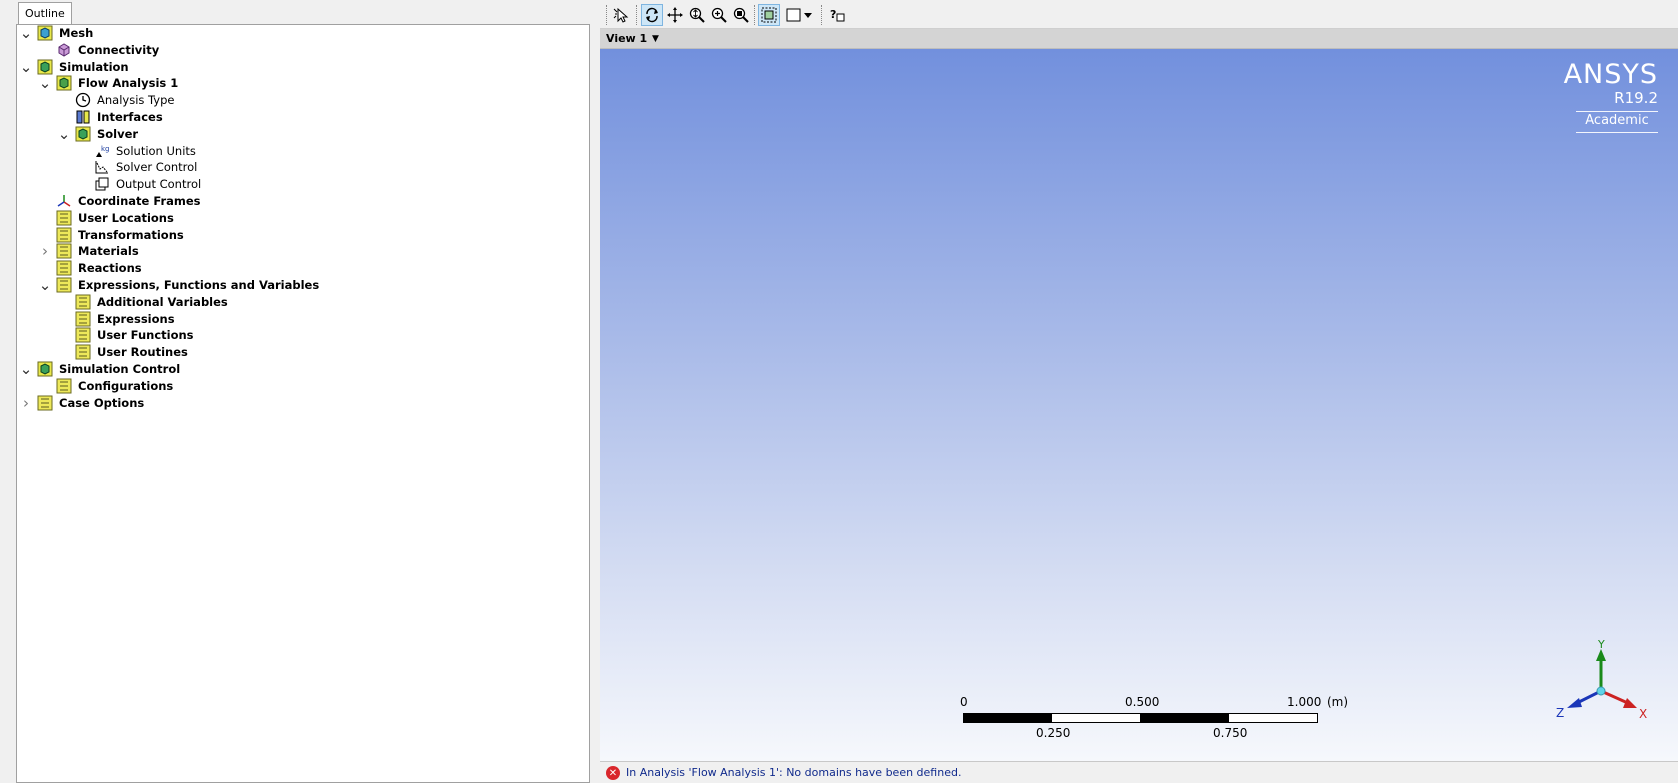 This screenshot has width=1678, height=783. What do you see at coordinates (64, 201) in the screenshot?
I see `coordinate-frames-icon` at bounding box center [64, 201].